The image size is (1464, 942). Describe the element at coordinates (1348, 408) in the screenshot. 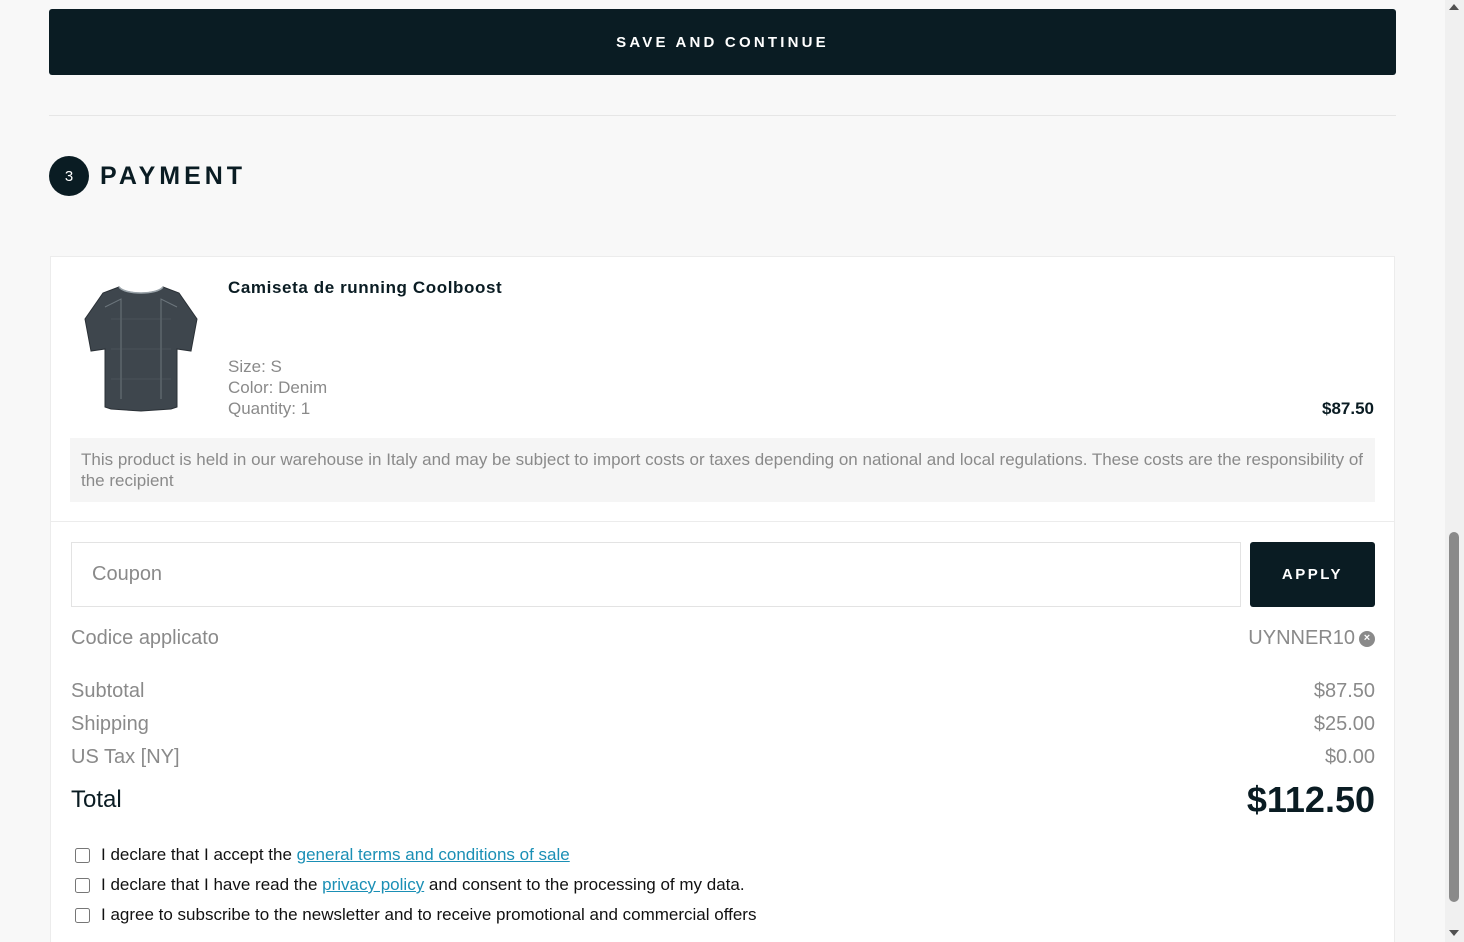

I see `product-price: $87.50` at that location.